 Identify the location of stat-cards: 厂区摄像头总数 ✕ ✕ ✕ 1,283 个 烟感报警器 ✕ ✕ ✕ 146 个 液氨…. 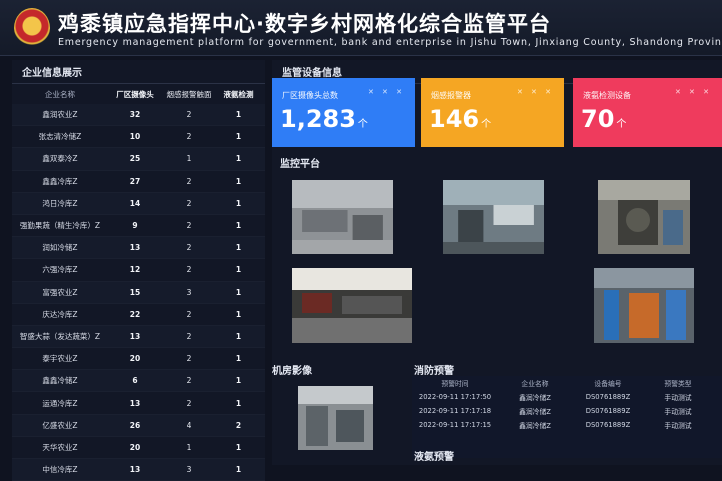
(497, 113).